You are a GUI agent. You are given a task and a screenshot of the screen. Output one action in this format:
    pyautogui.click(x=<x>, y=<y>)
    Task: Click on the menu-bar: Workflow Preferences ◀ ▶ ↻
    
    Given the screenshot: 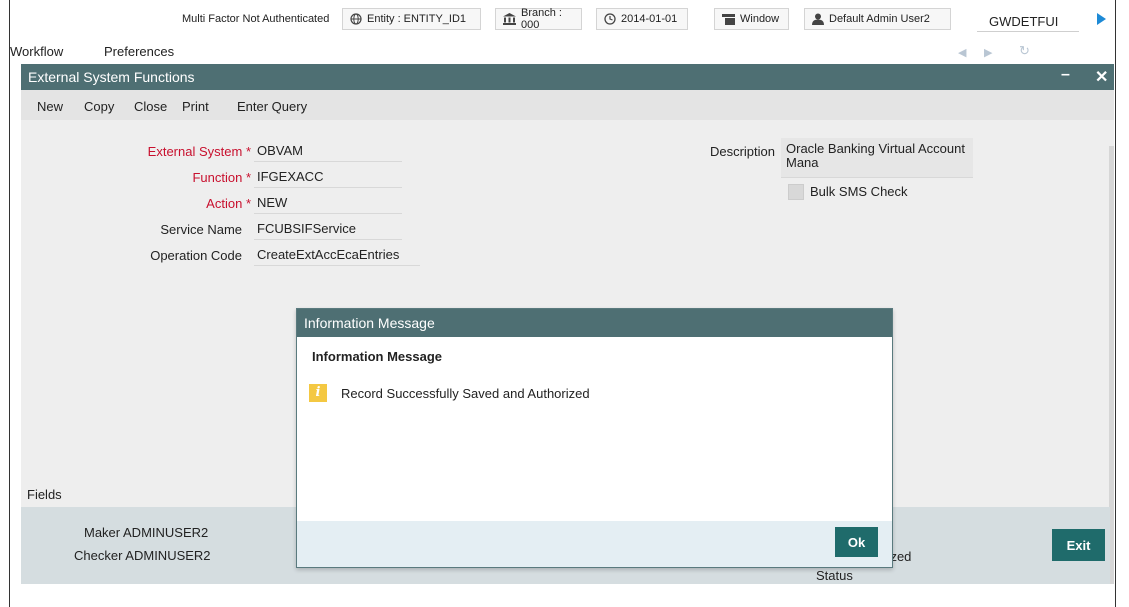 What is the action you would take?
    pyautogui.click(x=562, y=53)
    